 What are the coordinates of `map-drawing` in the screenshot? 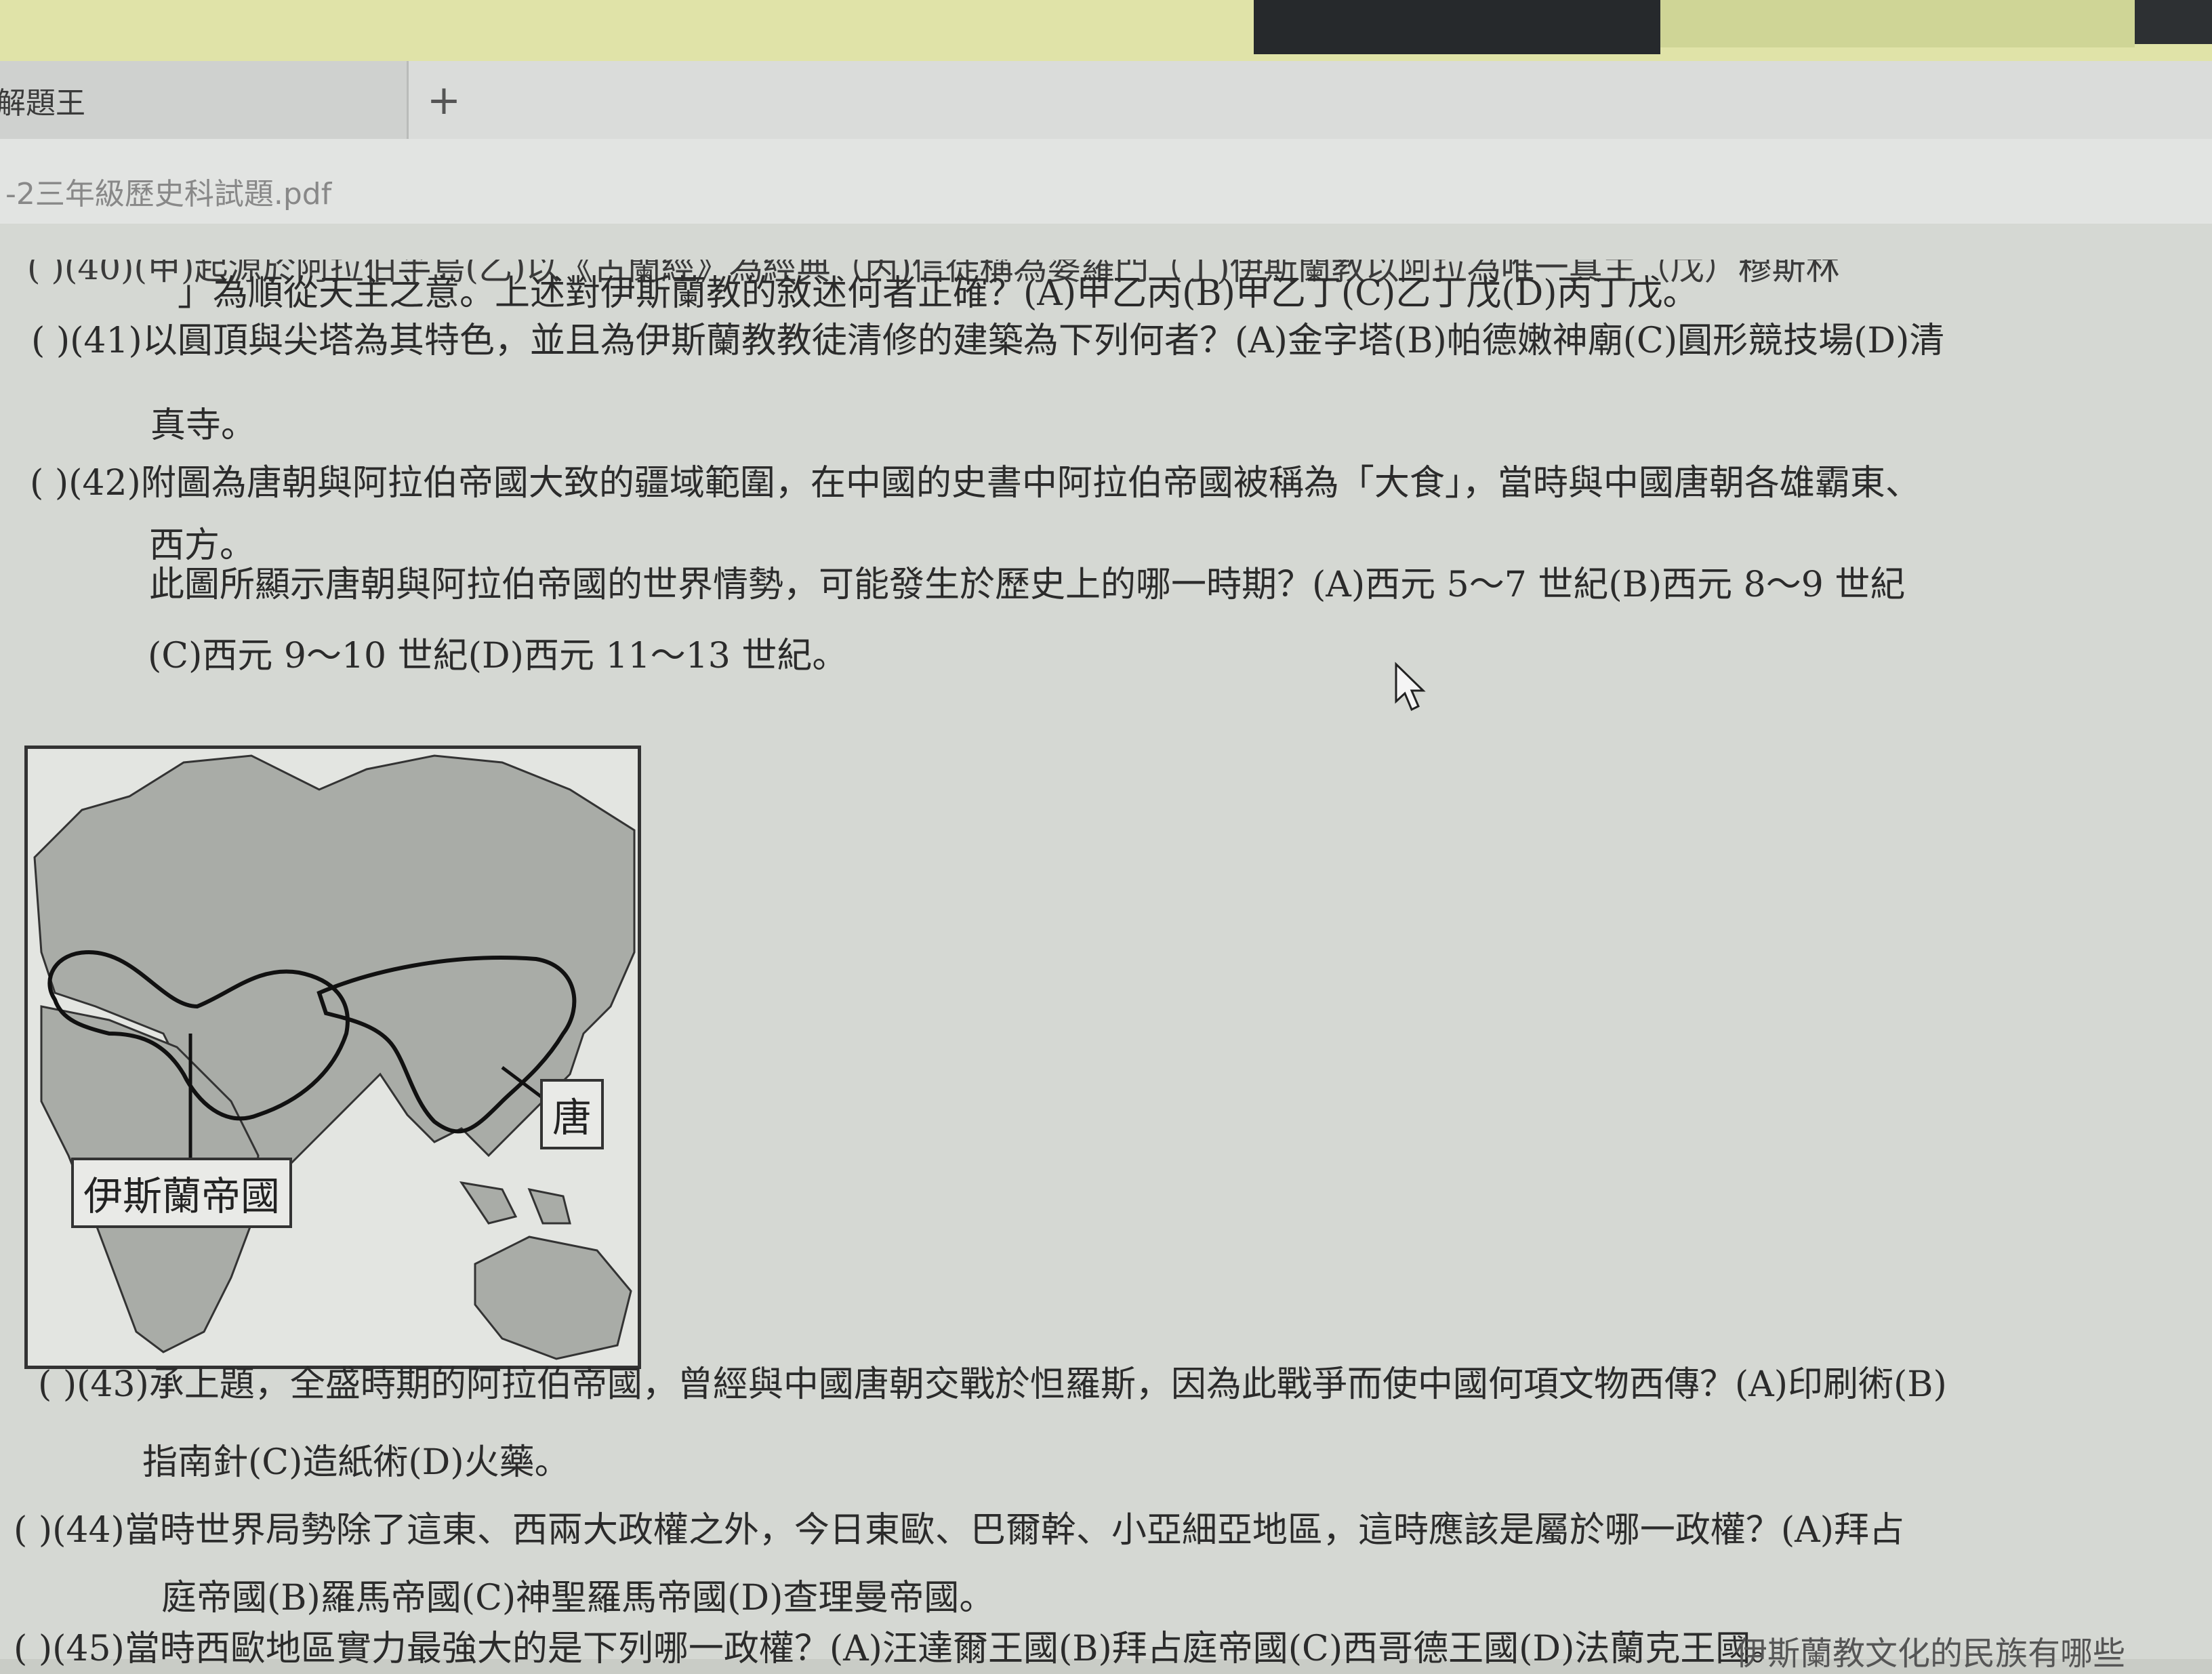 It's located at (335, 1057).